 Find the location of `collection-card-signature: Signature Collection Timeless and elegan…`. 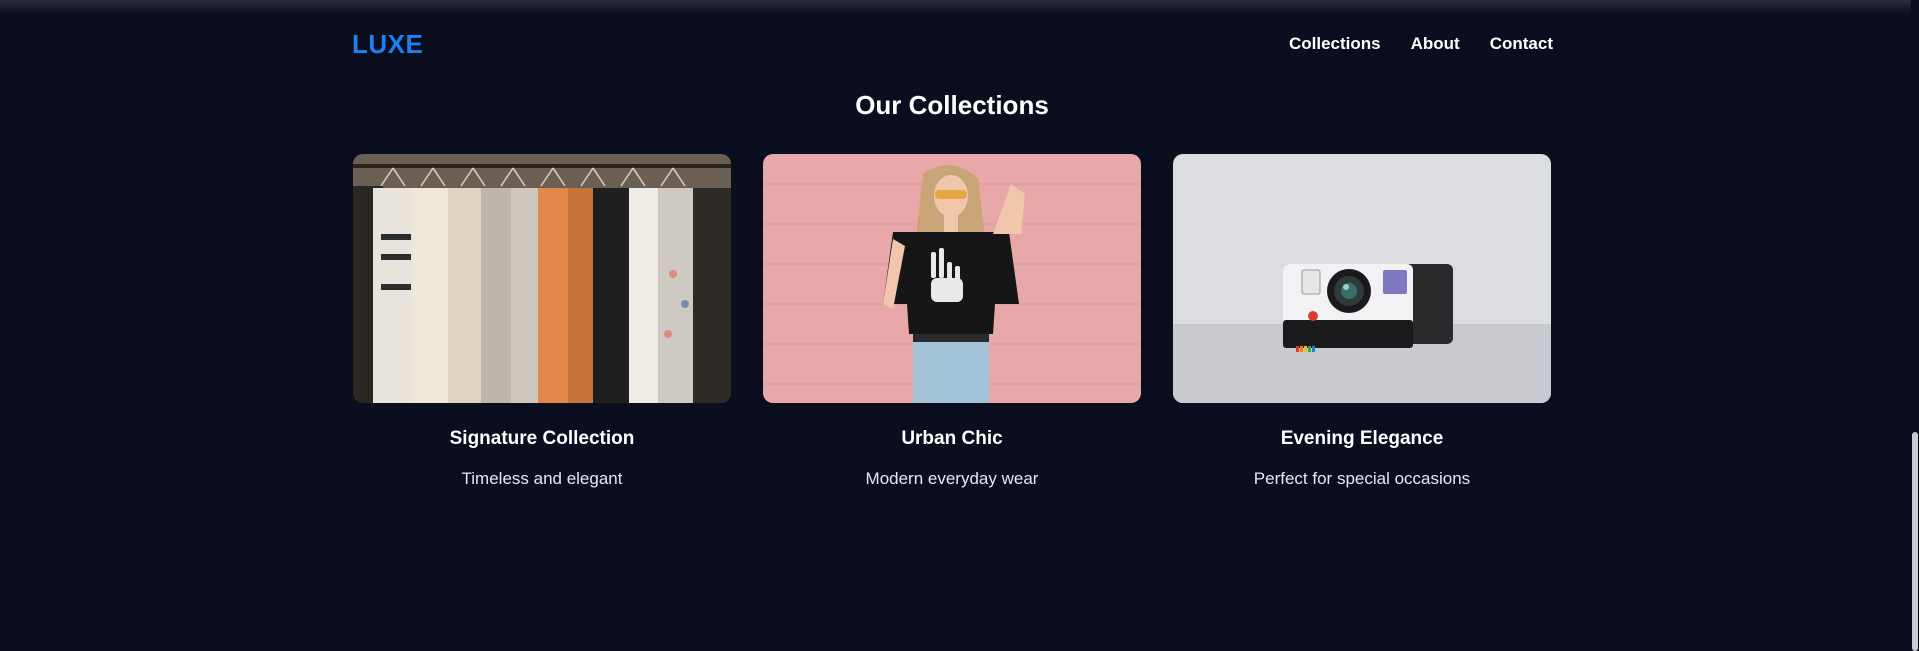

collection-card-signature: Signature Collection Timeless and elegan… is located at coordinates (542, 321).